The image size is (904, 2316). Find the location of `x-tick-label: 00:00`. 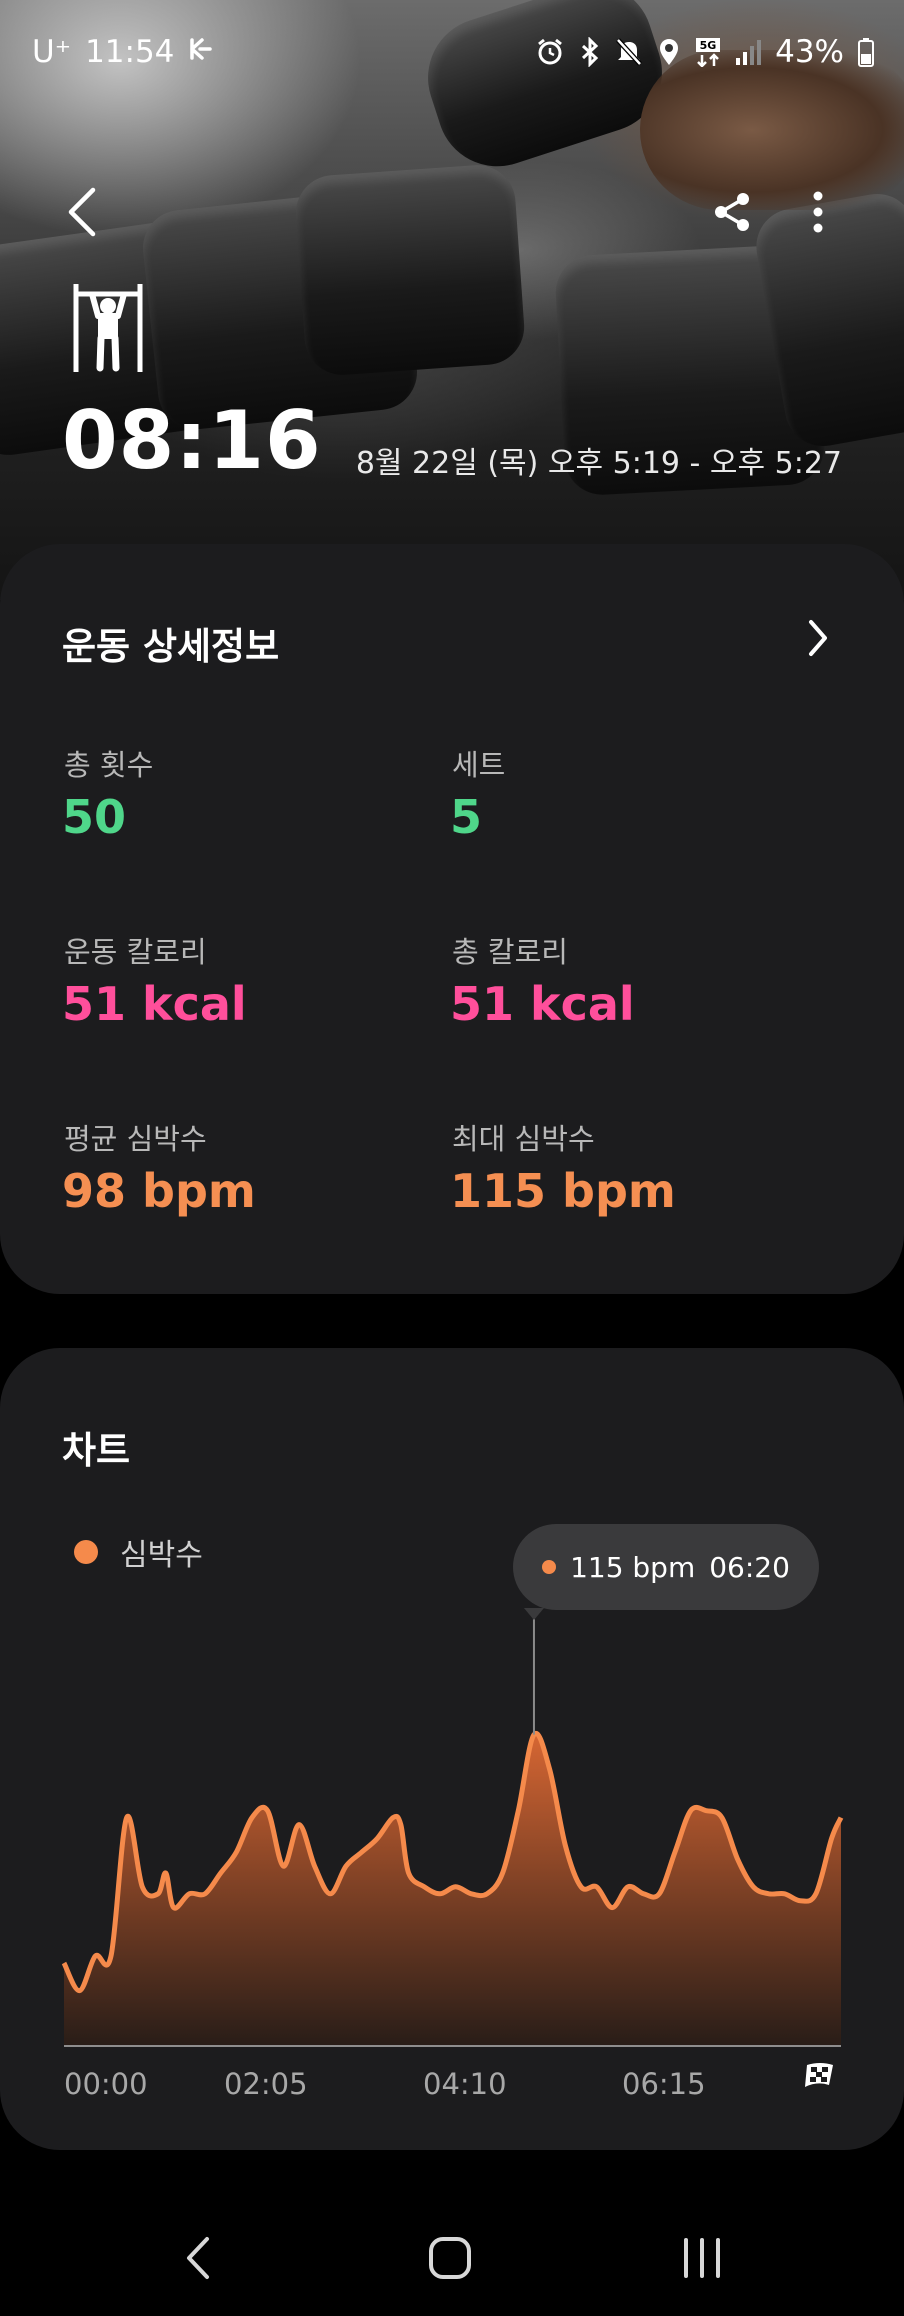

x-tick-label: 00:00 is located at coordinates (106, 2084).